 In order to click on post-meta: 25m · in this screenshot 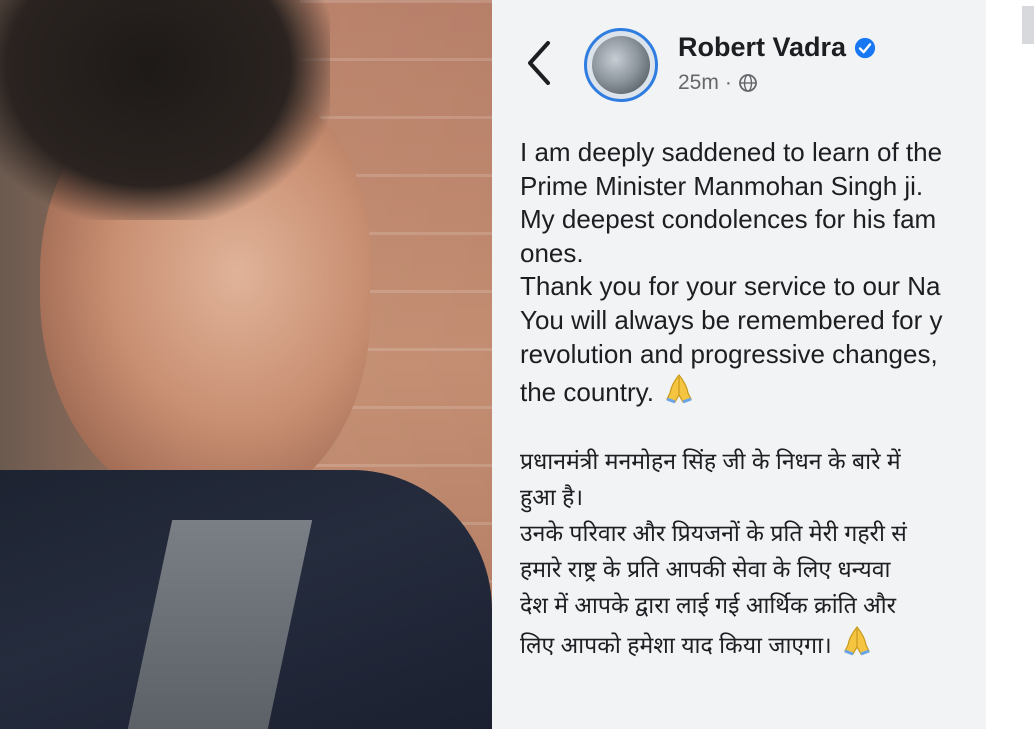, I will do `click(718, 83)`.